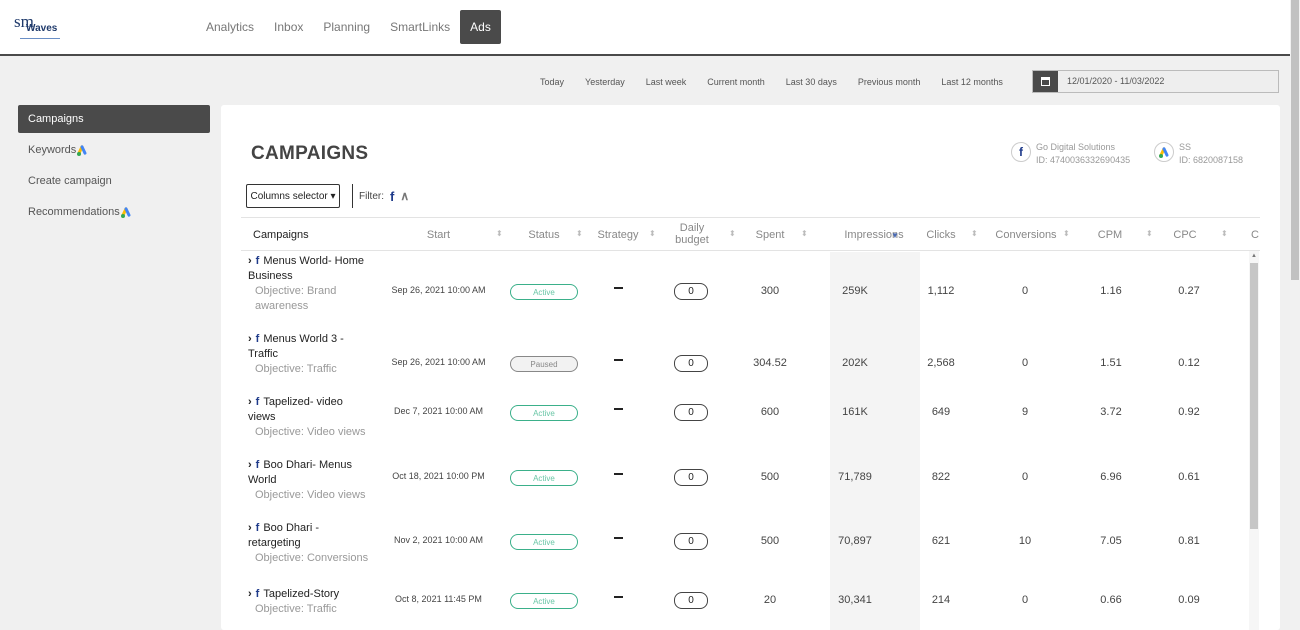 The width and height of the screenshot is (1300, 630). What do you see at coordinates (544, 364) in the screenshot?
I see `status-badge: Paused` at bounding box center [544, 364].